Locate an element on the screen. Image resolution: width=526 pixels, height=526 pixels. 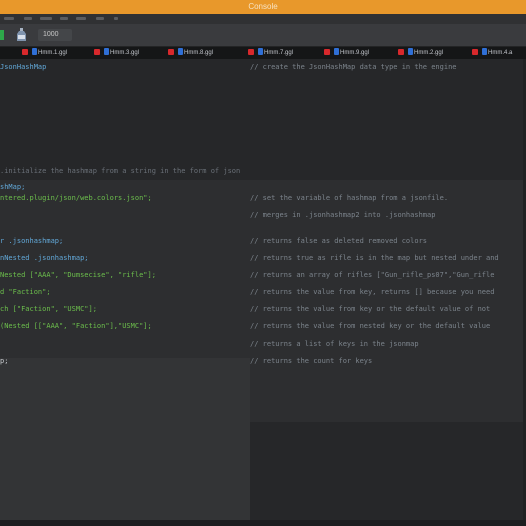
run-indicator-icon is located at coordinates (2, 35).